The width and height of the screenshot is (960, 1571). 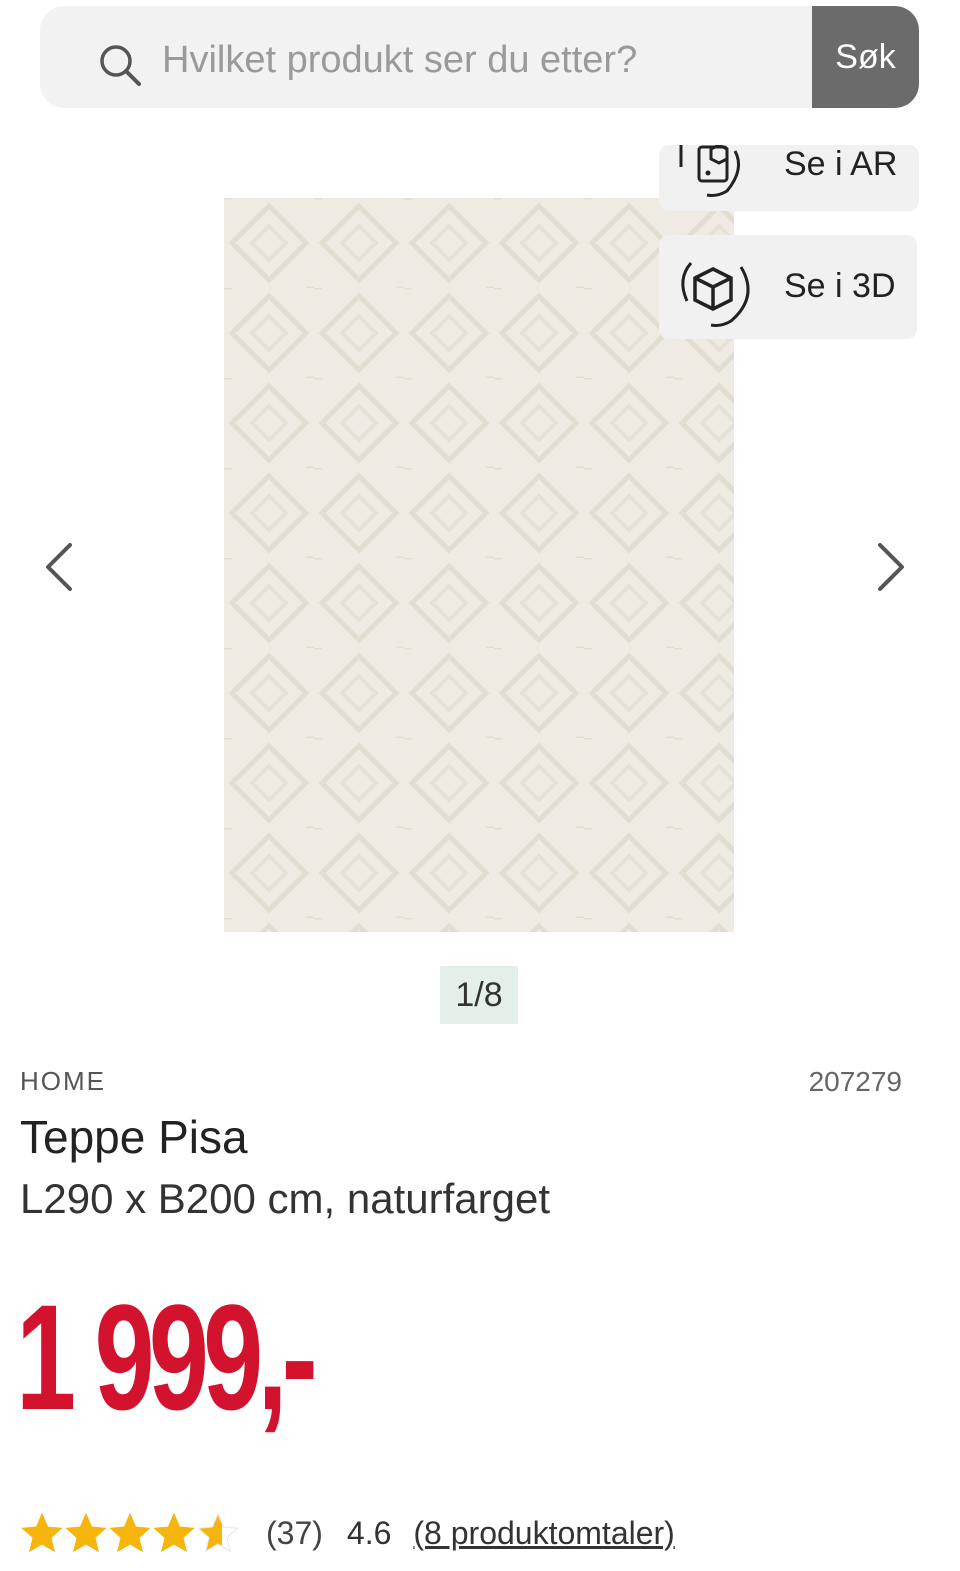 I want to click on product-sku: 207279, so click(x=855, y=1081).